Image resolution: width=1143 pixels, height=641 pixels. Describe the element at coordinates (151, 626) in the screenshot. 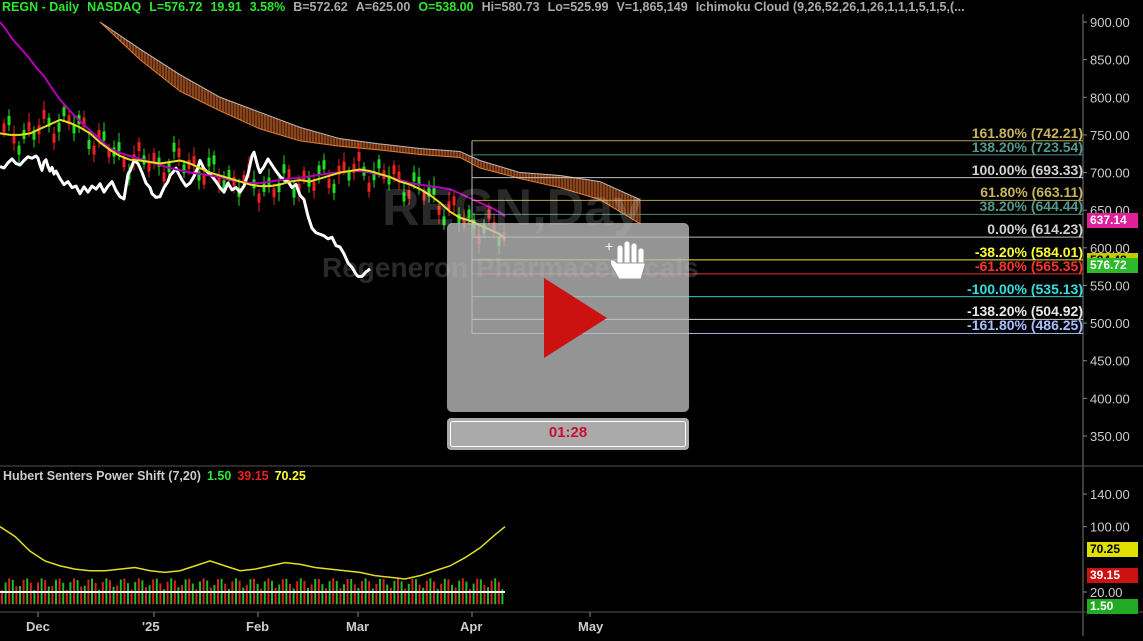

I see `time-tick-label: '25` at that location.